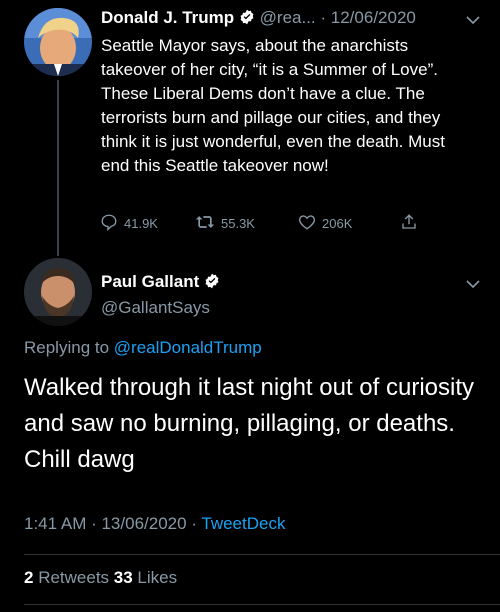 The width and height of the screenshot is (500, 612). What do you see at coordinates (310, 223) in the screenshot?
I see `like-icon` at bounding box center [310, 223].